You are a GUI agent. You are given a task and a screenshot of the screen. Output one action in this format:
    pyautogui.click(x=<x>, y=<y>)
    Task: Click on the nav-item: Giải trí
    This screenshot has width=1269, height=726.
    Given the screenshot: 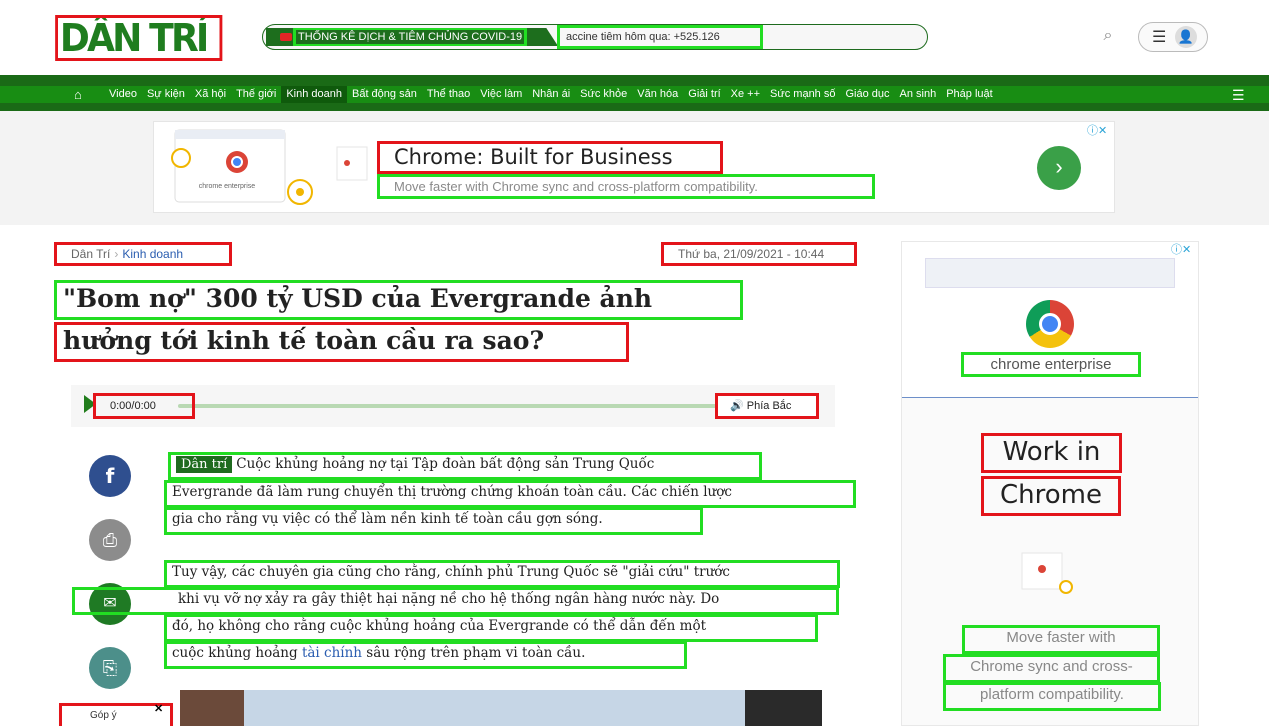 What is the action you would take?
    pyautogui.click(x=704, y=94)
    